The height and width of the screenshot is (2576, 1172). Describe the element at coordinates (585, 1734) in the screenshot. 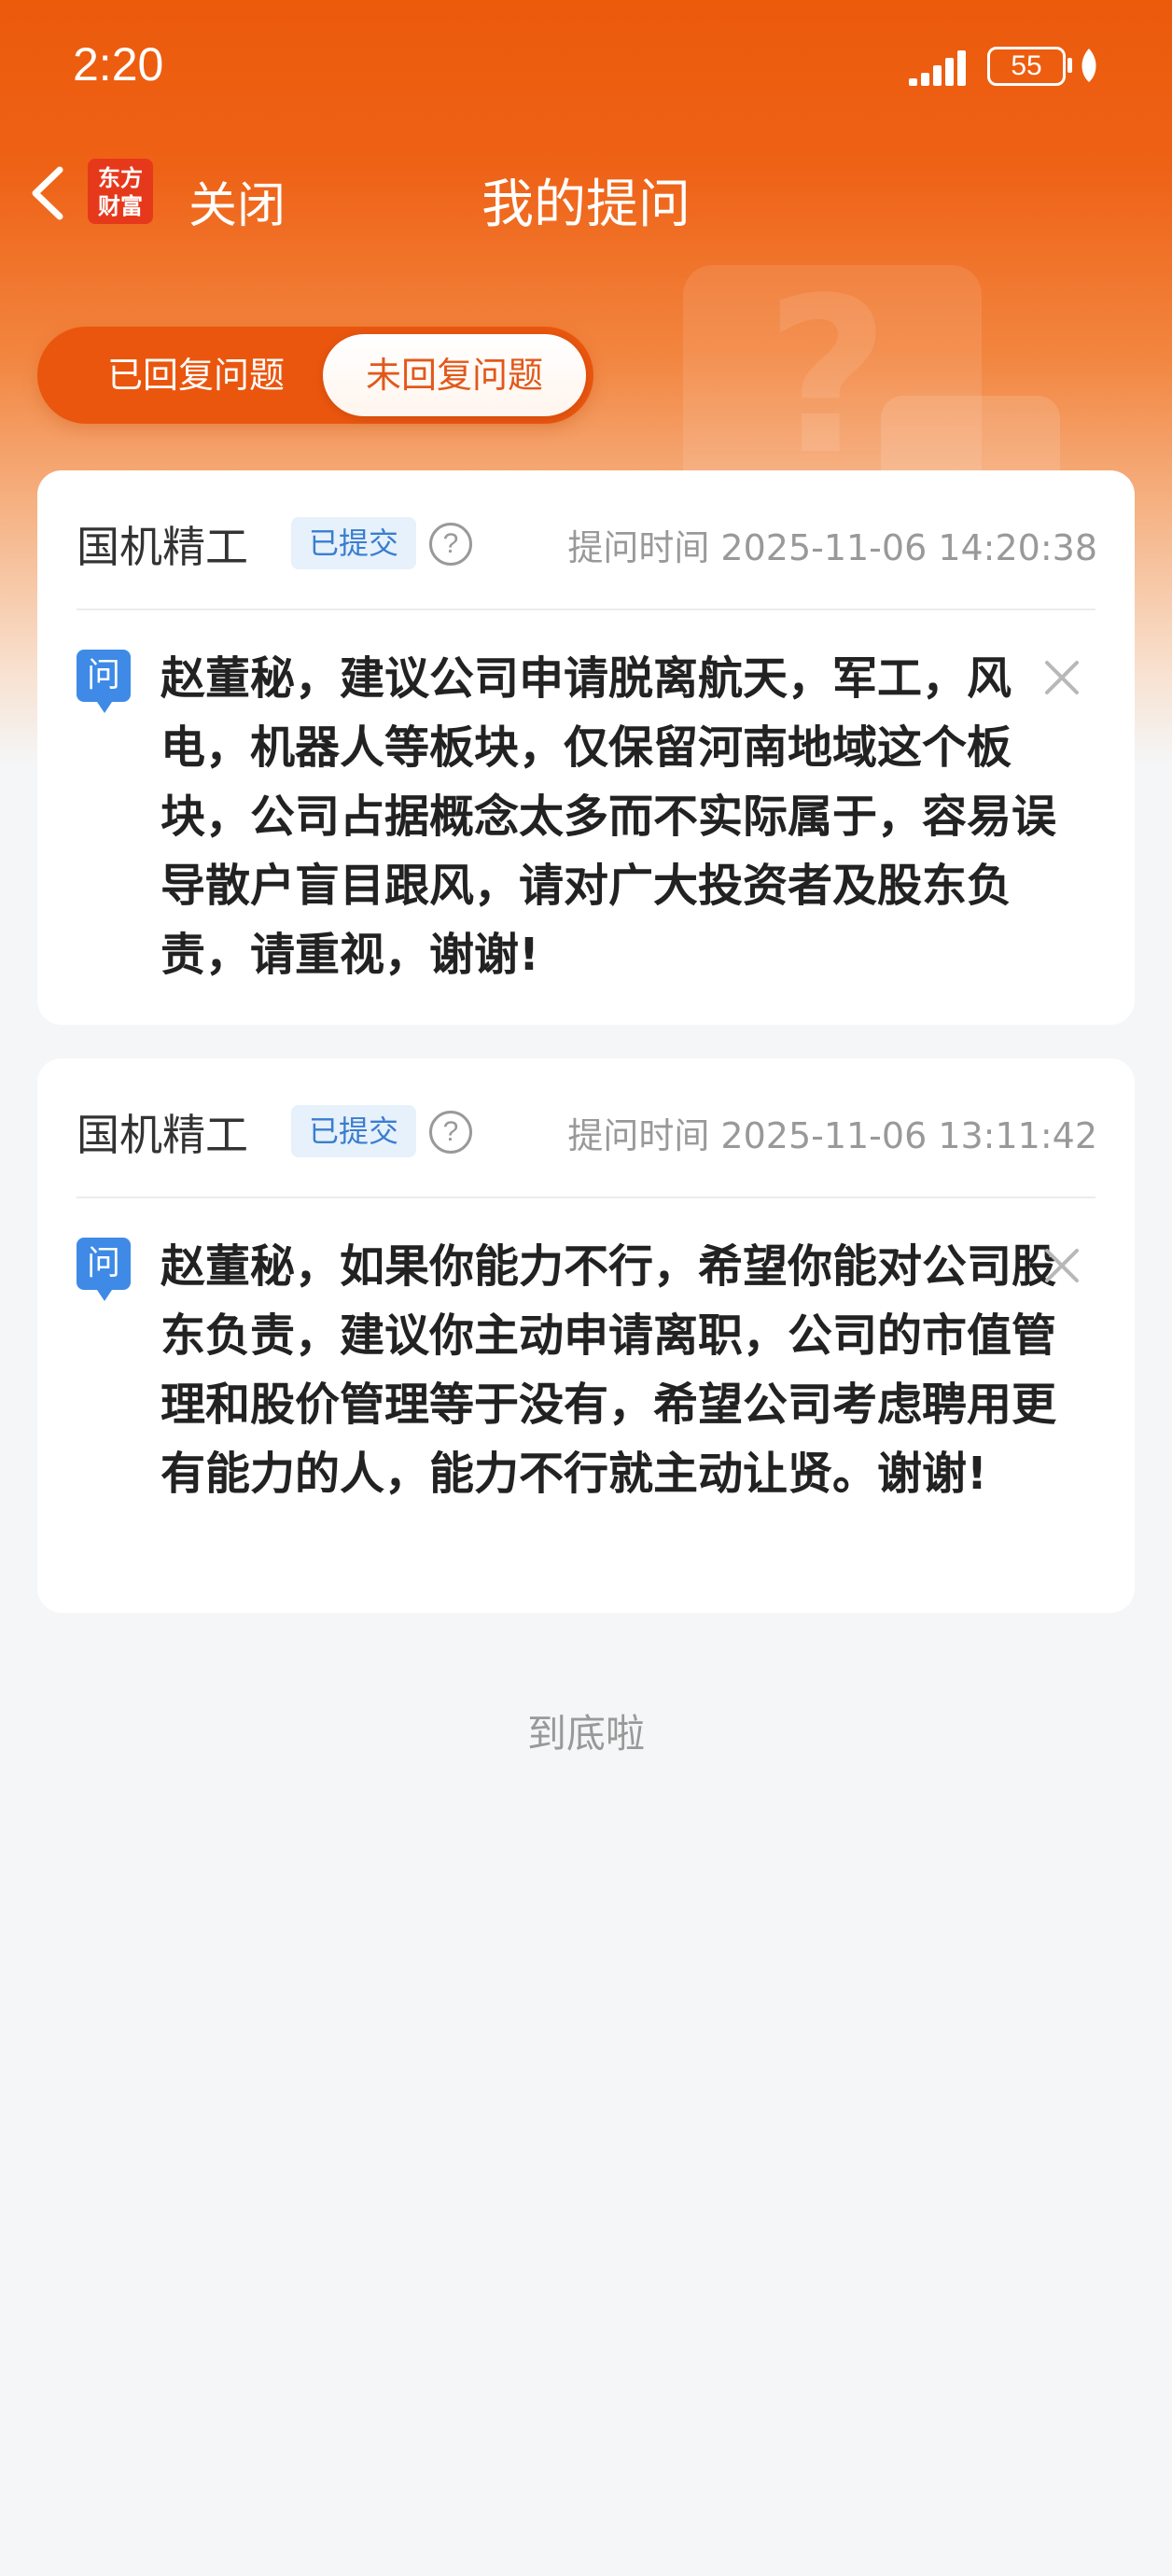

I see `end-of-list-text: 到底啦` at that location.